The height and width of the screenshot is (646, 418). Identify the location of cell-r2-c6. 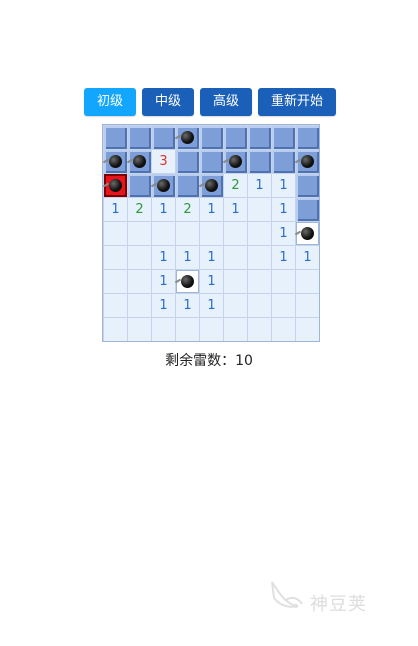
(235, 161).